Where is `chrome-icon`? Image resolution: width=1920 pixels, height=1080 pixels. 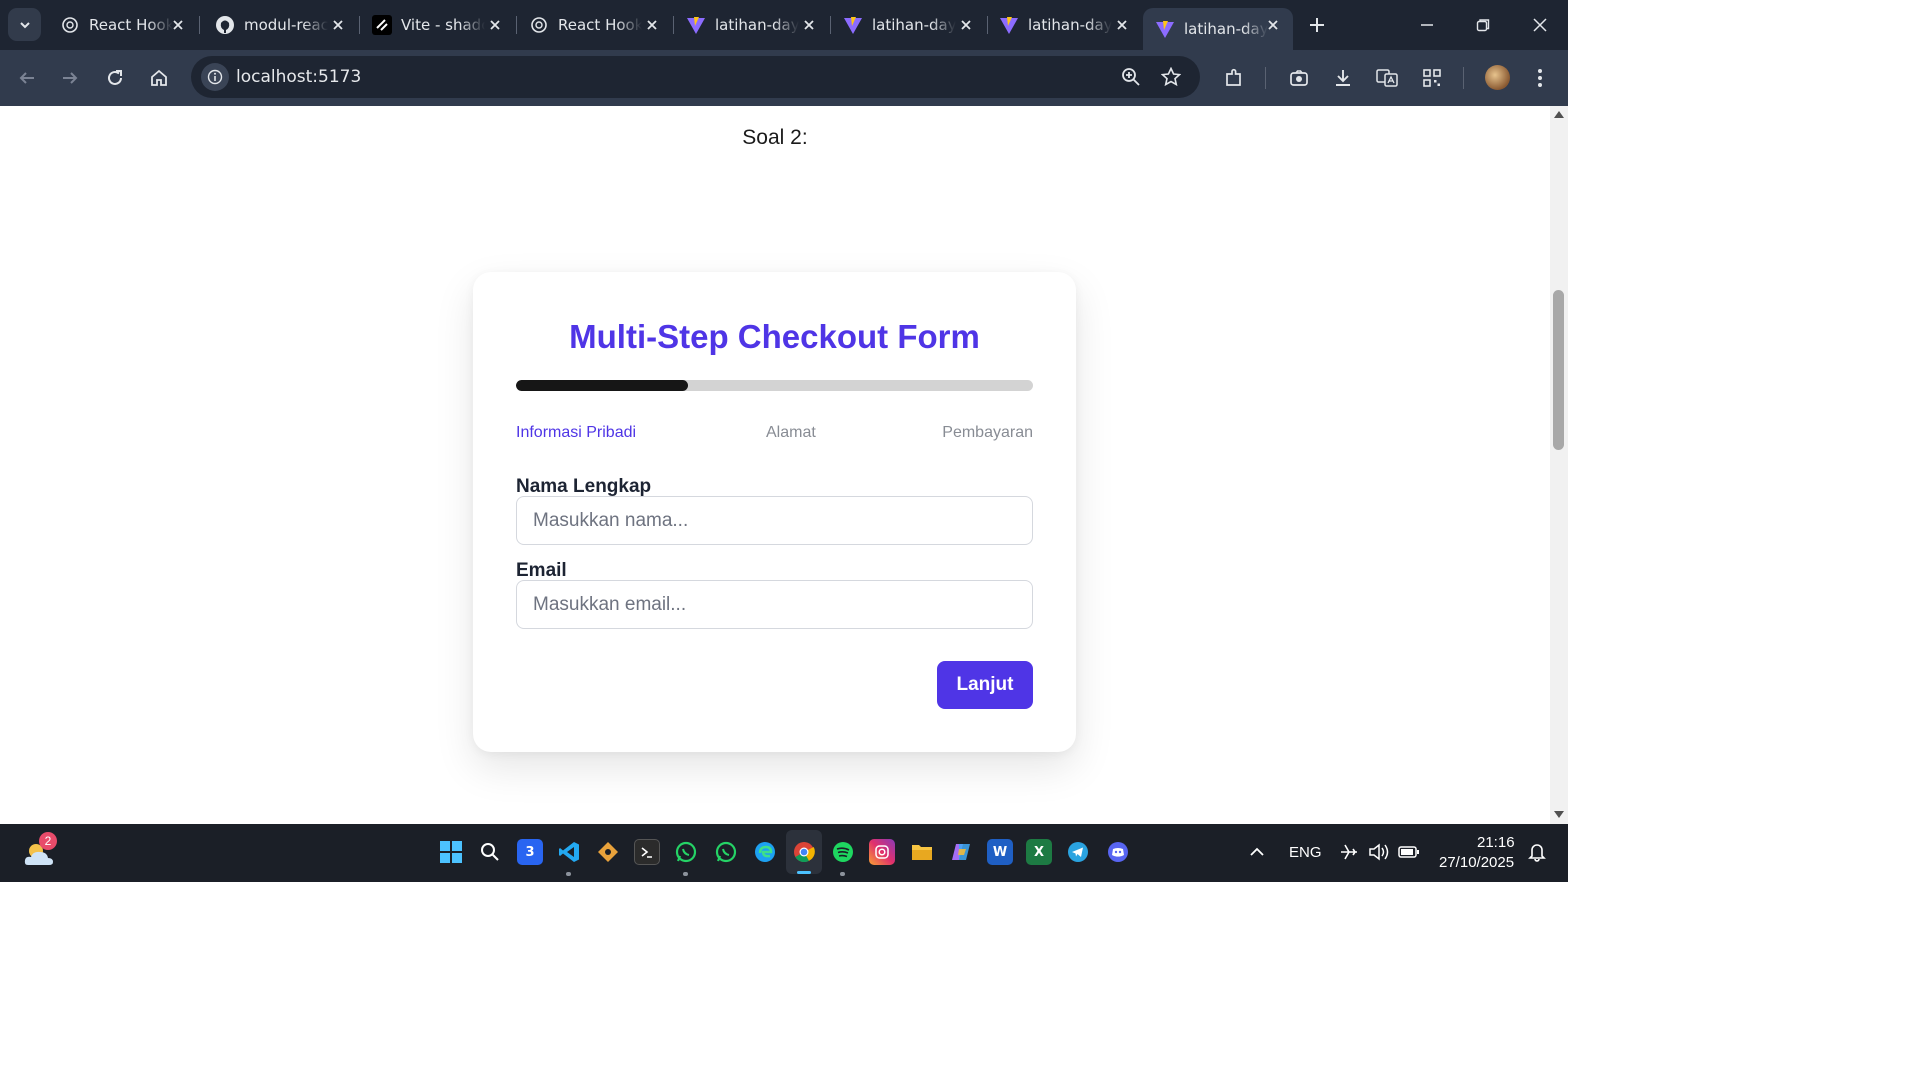
chrome-icon is located at coordinates (804, 852).